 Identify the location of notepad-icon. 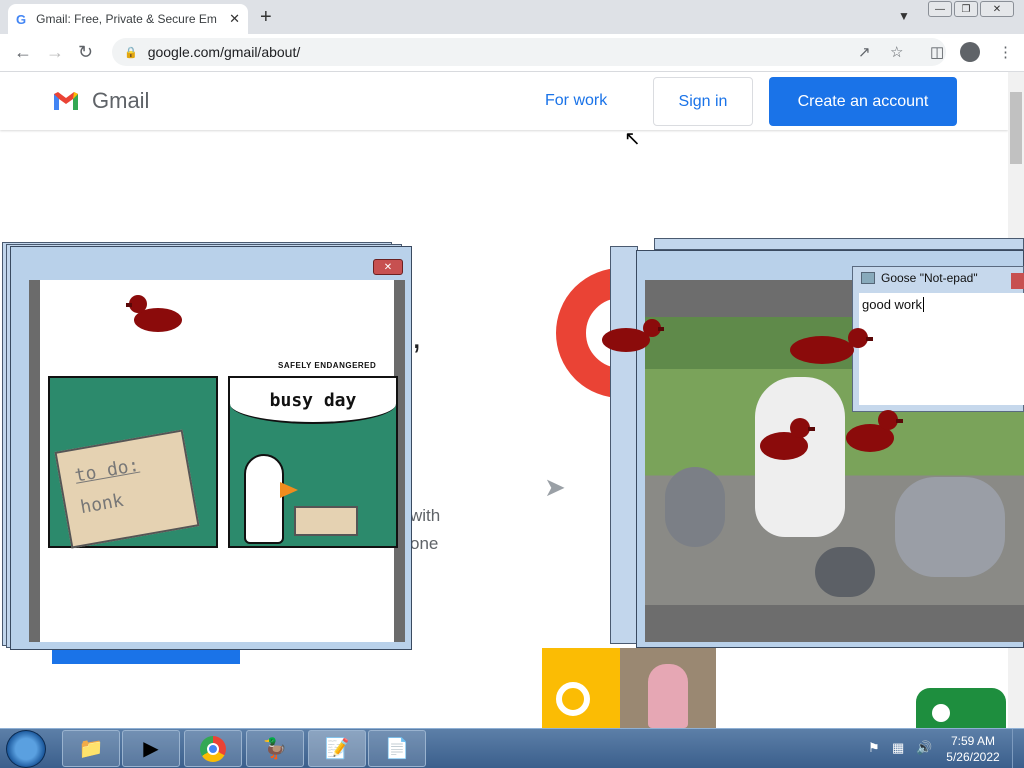
(868, 278).